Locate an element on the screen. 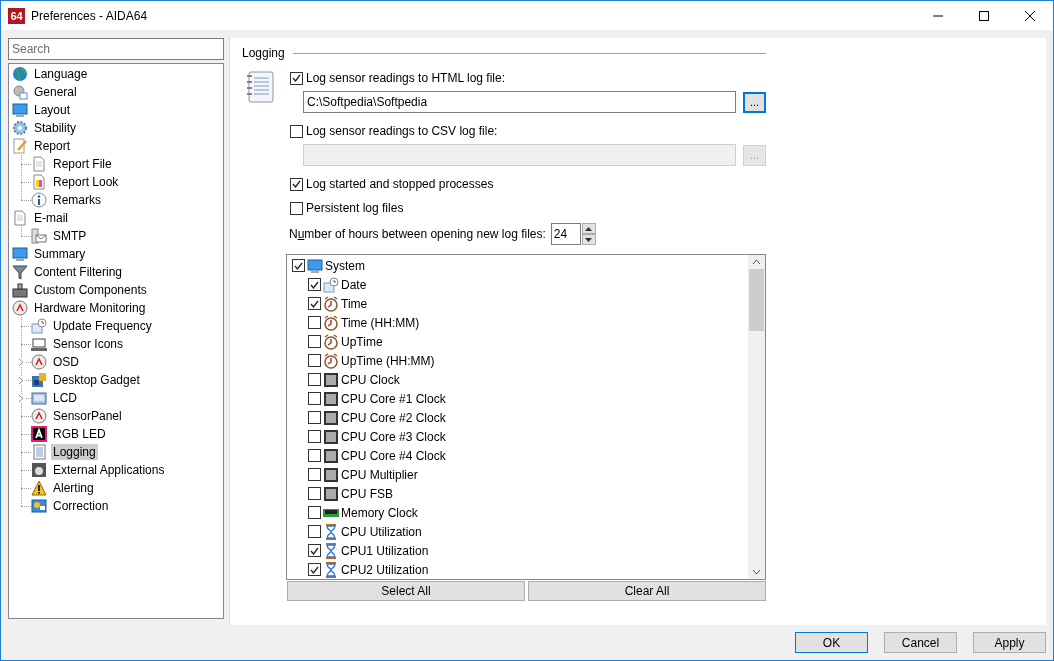 The height and width of the screenshot is (661, 1054). spin-down-button is located at coordinates (588, 239).